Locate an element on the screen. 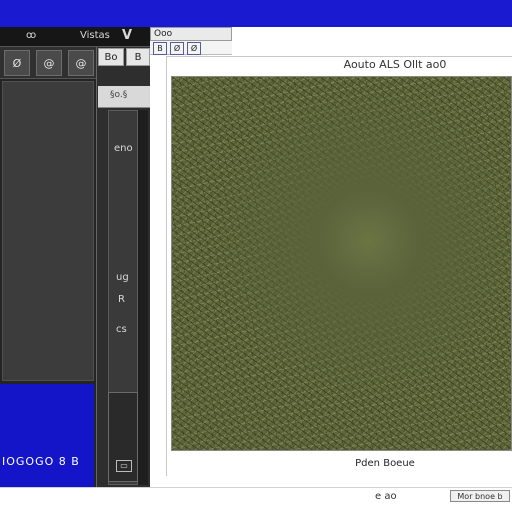 This screenshot has width=512, height=512. mid-tab-1: Bo is located at coordinates (111, 57).